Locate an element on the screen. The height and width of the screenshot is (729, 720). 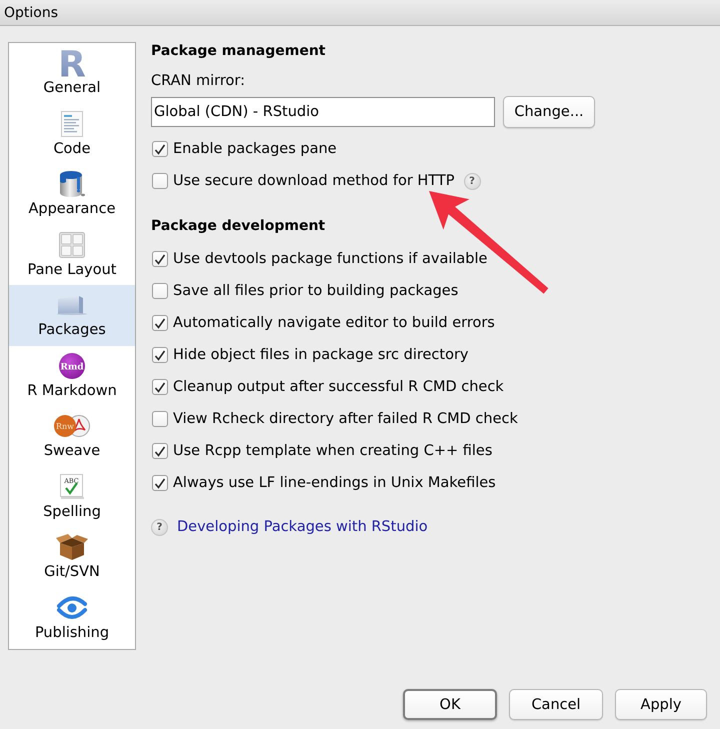
sidebar-item: Publishing is located at coordinates (72, 618).